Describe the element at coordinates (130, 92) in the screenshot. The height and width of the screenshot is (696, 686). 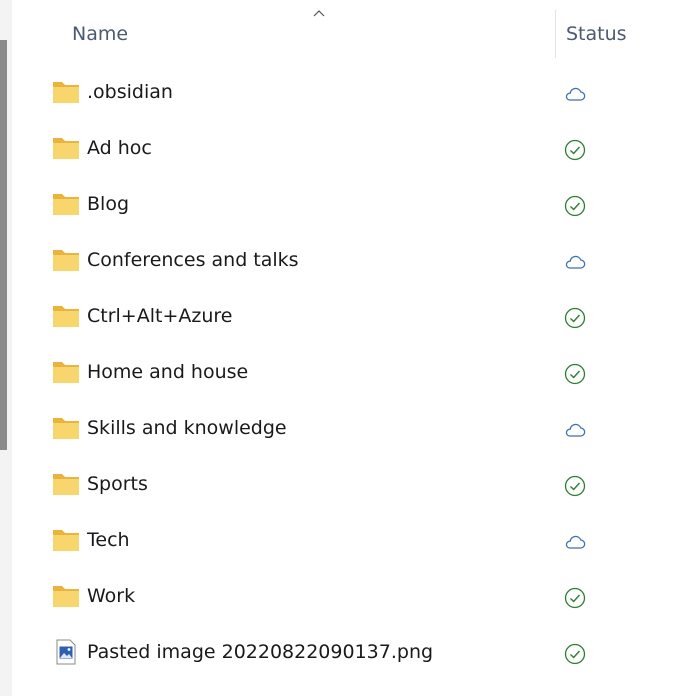
I see `item-name: .obsidian` at that location.